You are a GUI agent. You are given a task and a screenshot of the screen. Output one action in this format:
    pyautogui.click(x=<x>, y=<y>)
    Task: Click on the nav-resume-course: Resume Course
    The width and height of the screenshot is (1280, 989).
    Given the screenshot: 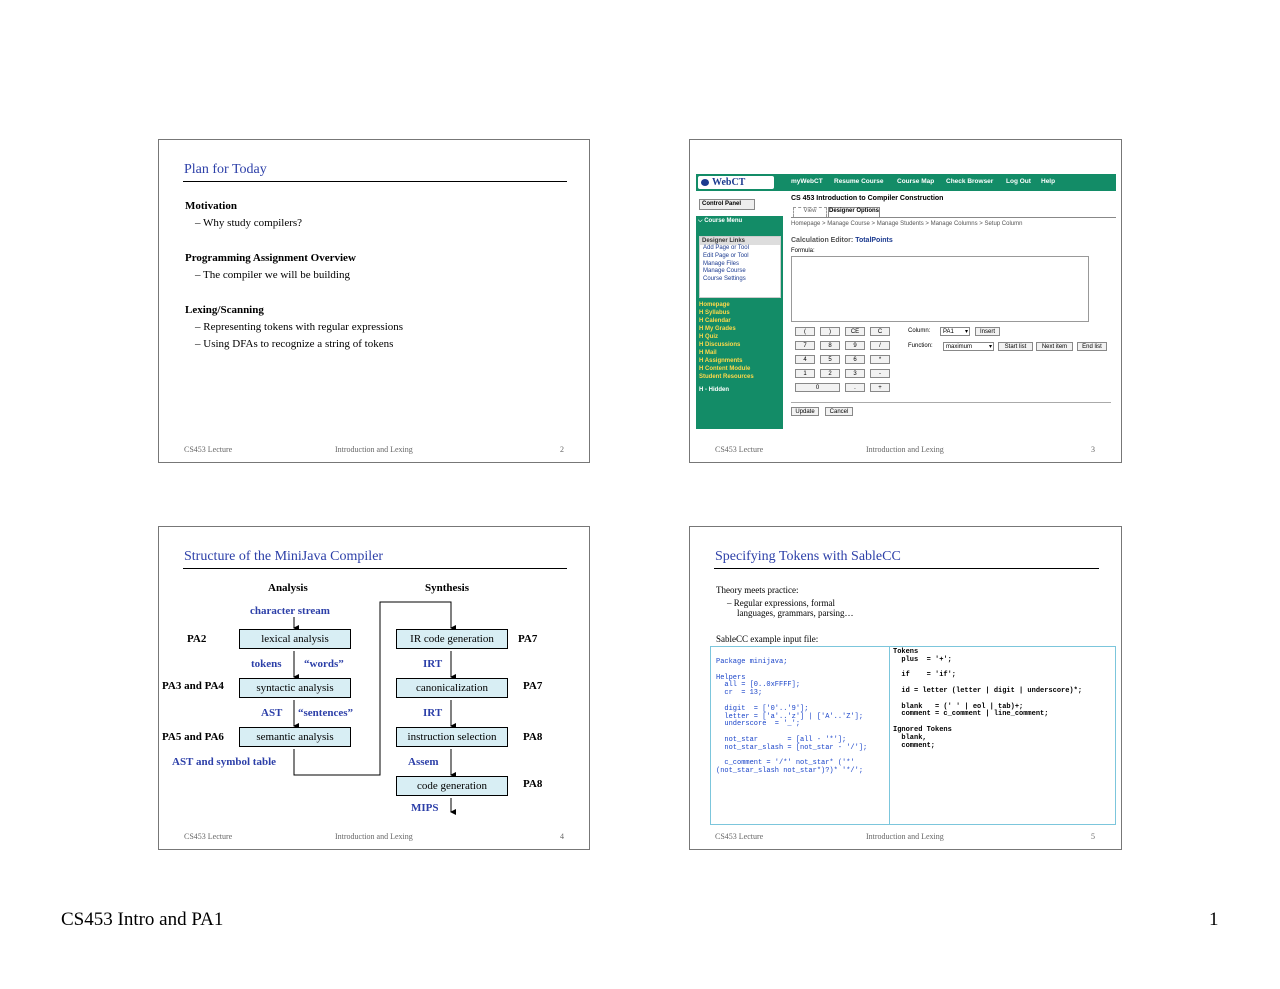 What is the action you would take?
    pyautogui.click(x=859, y=181)
    